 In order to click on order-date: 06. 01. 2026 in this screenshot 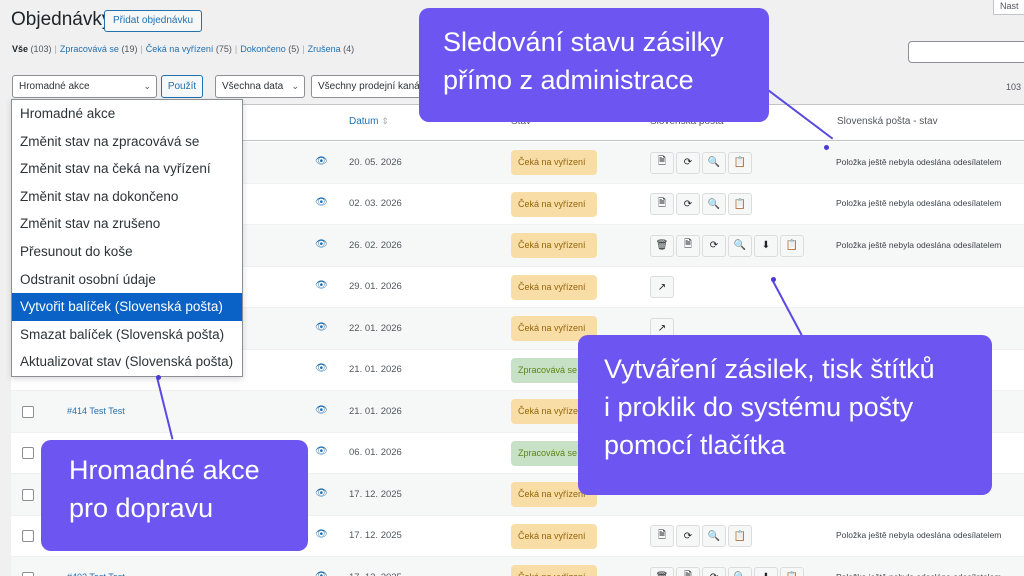, I will do `click(375, 453)`.